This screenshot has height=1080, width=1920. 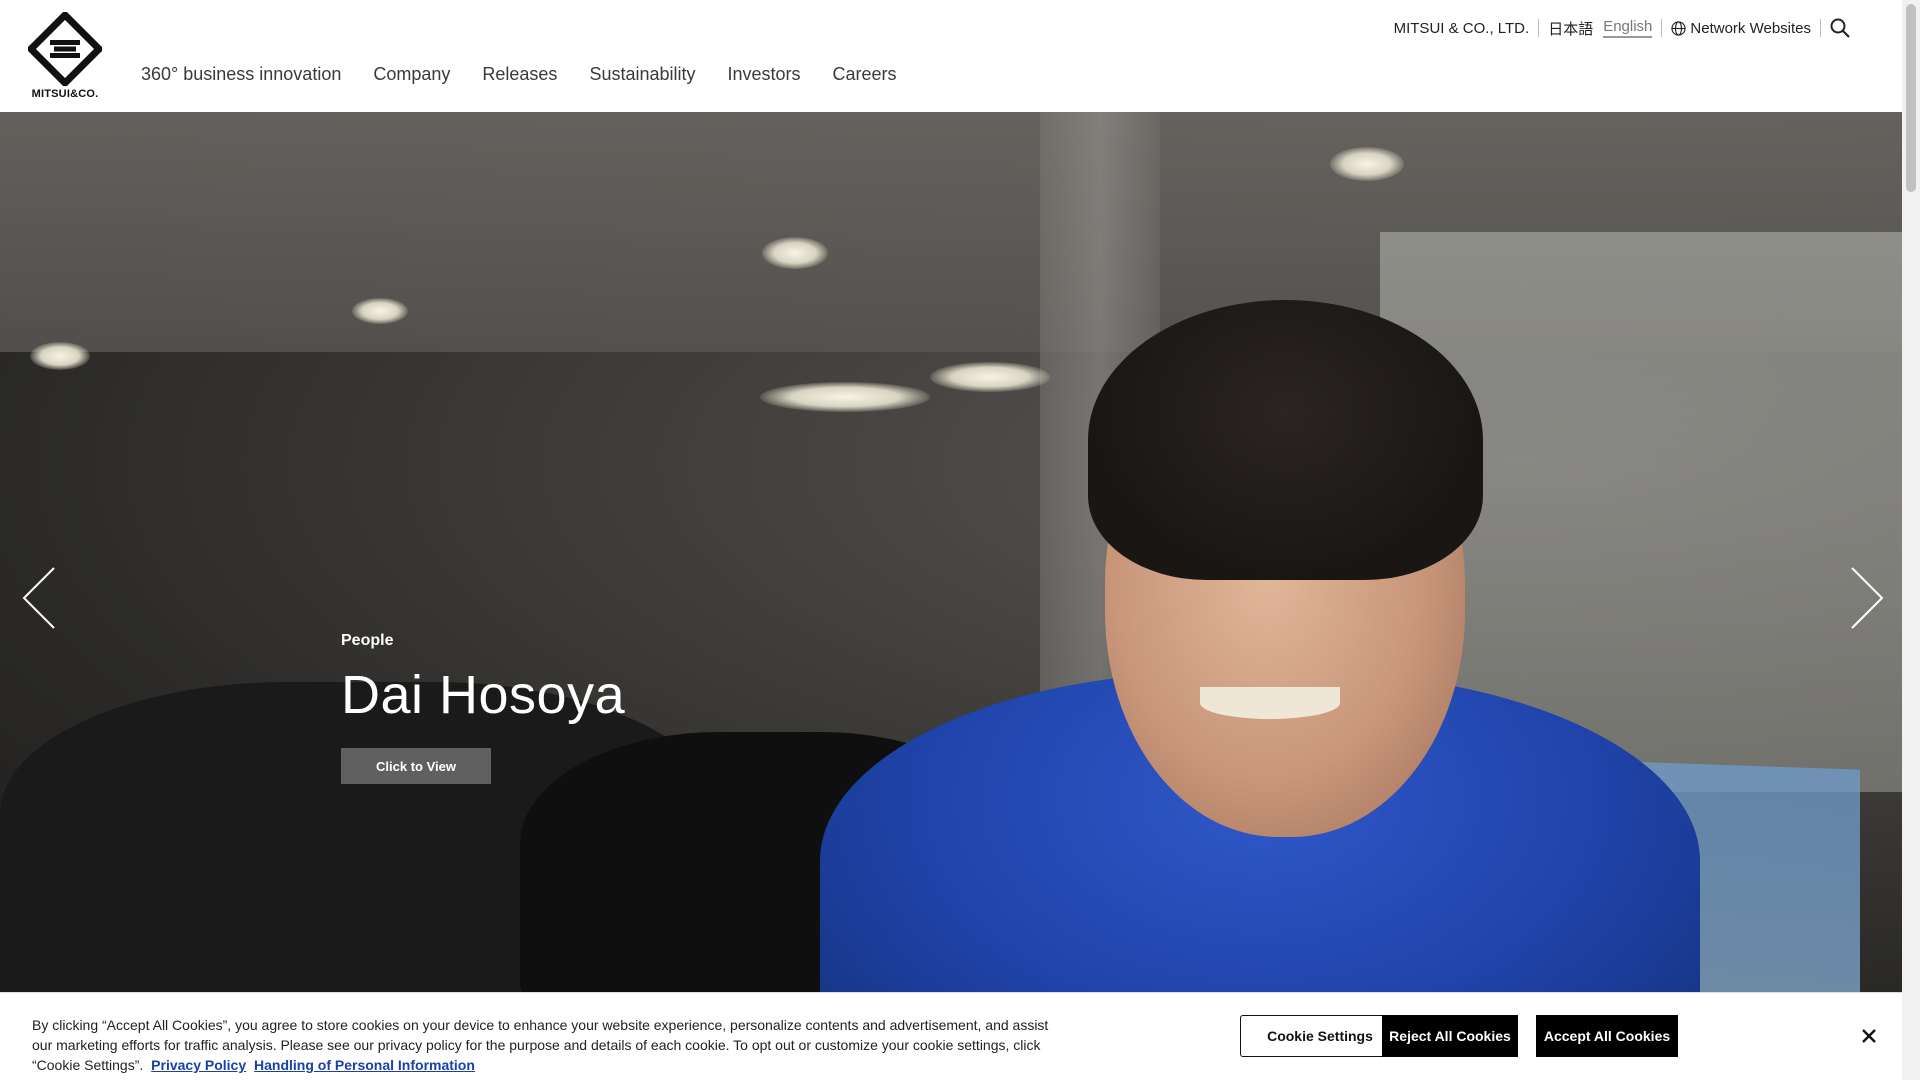 I want to click on company-name-link: MITSUI & CO., LTD., so click(x=1462, y=28).